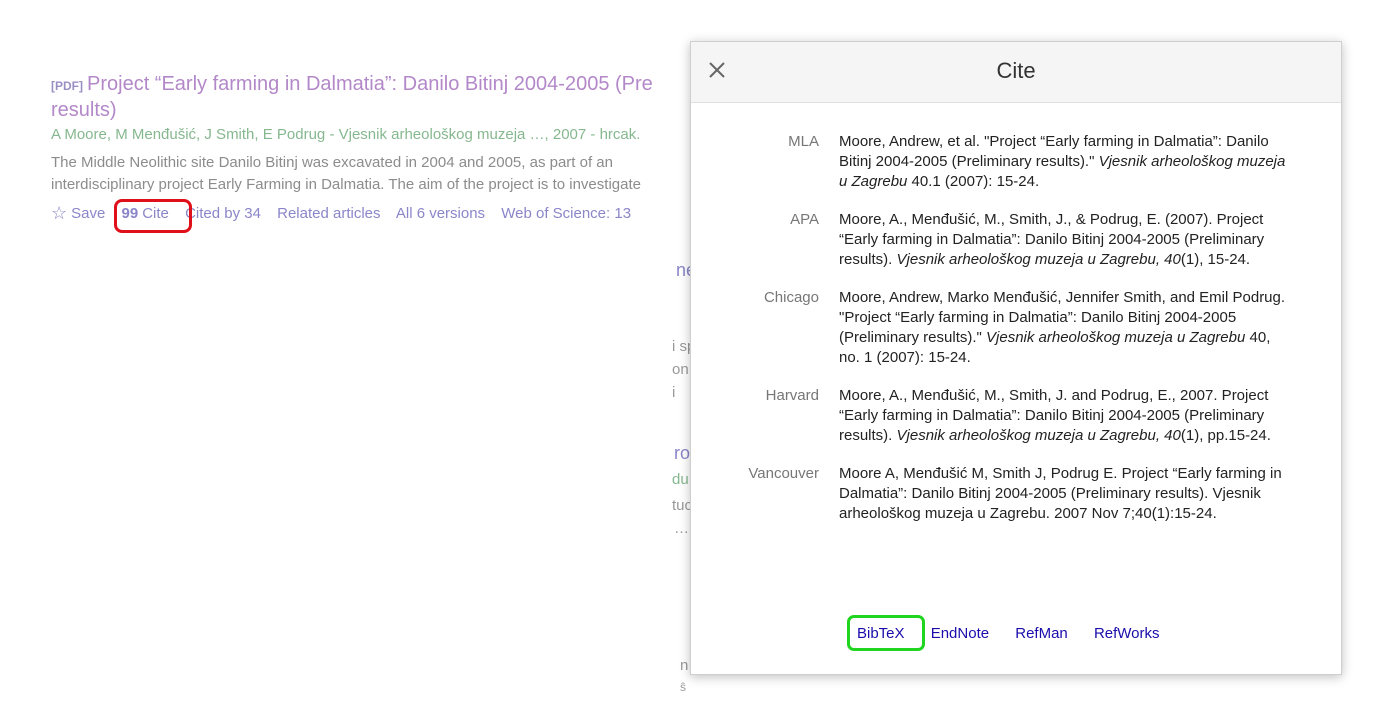 Image resolution: width=1388 pixels, height=711 pixels. Describe the element at coordinates (684, 665) in the screenshot. I see `bg-fragment: n` at that location.